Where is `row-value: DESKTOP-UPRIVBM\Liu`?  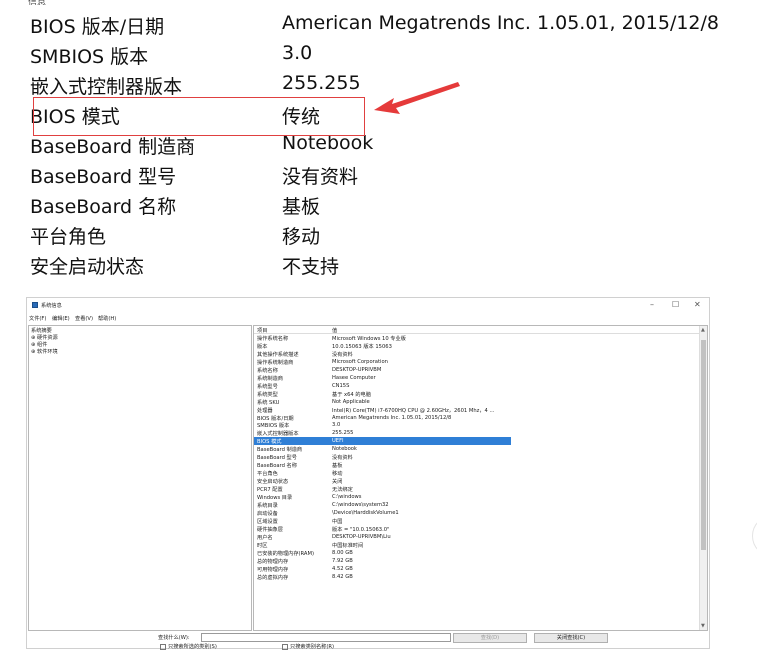 row-value: DESKTOP-UPRIVBM\Liu is located at coordinates (361, 536).